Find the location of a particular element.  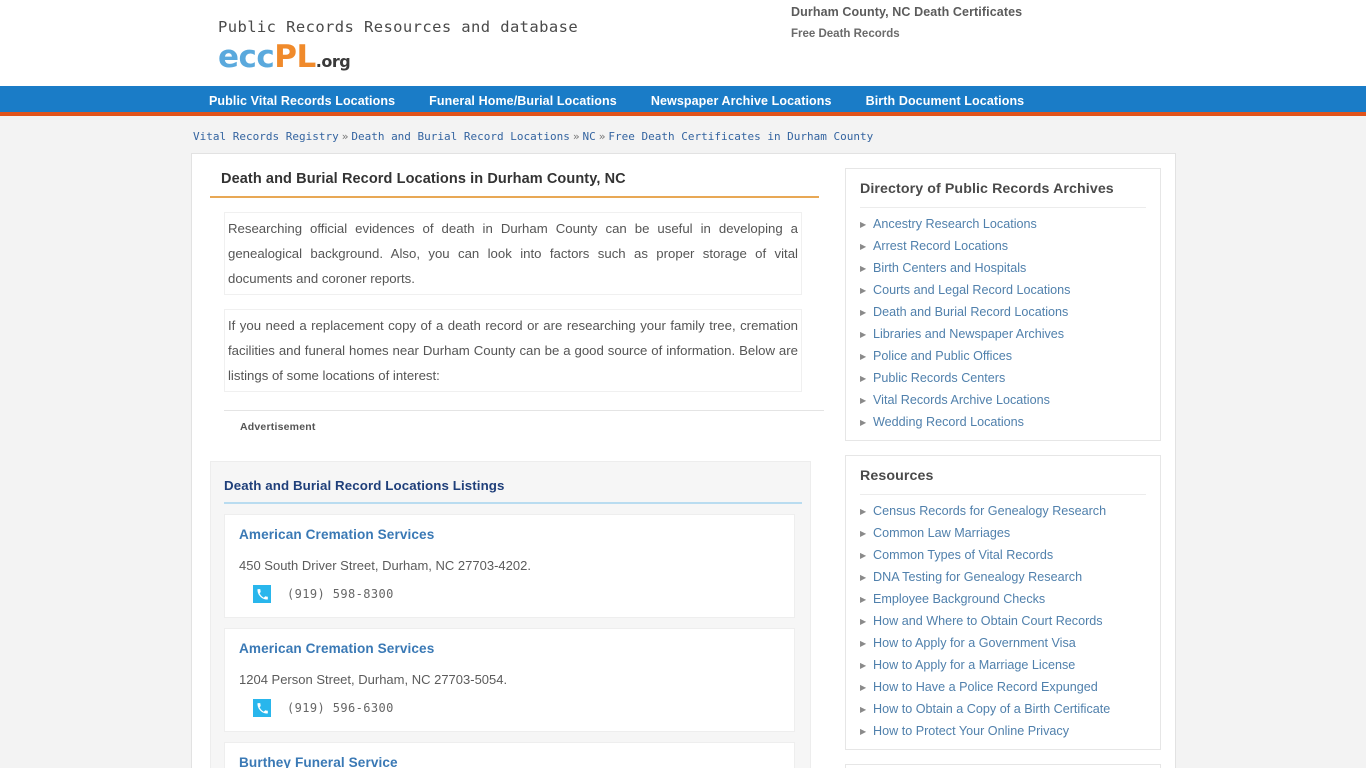

sidebar-link: How to Have a Police Record Expunged is located at coordinates (985, 687).